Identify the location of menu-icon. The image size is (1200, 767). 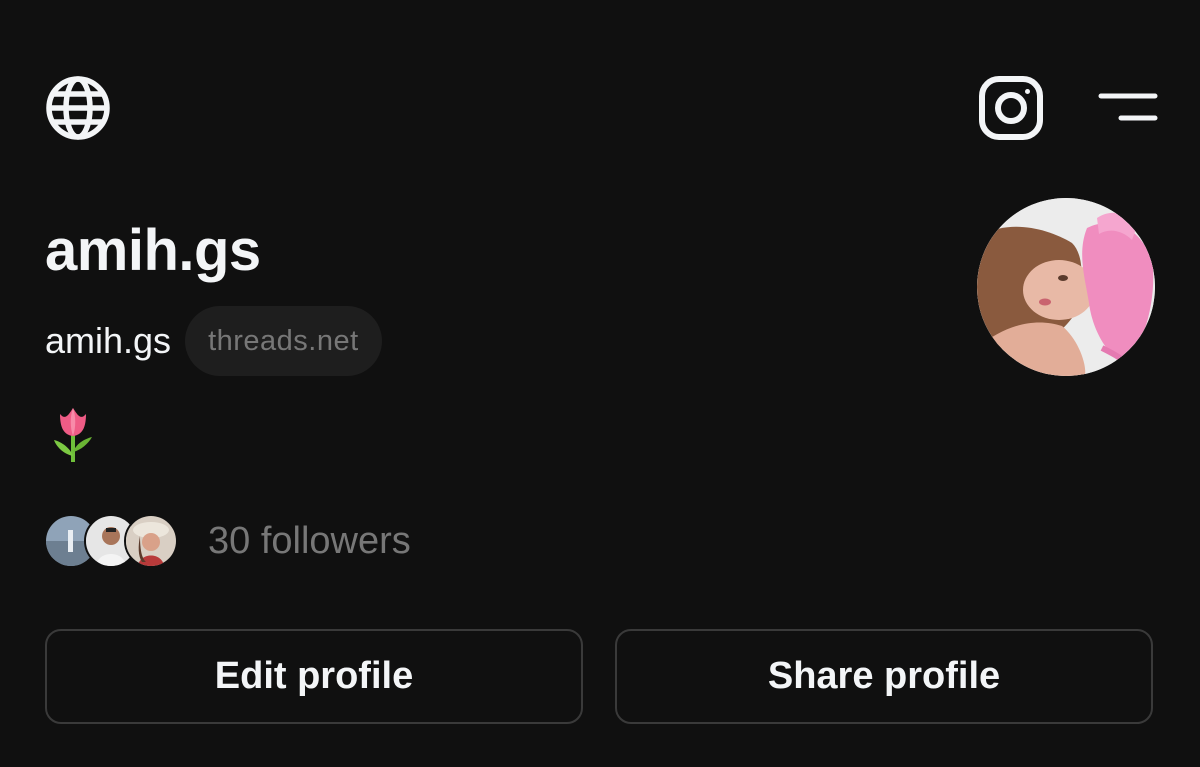
(1128, 106).